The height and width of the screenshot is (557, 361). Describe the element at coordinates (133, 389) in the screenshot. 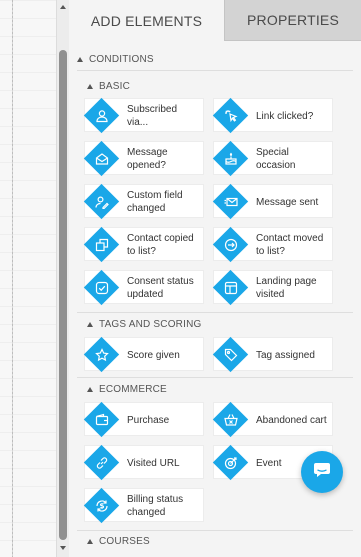

I see `section-label: ECOMMERCE` at that location.